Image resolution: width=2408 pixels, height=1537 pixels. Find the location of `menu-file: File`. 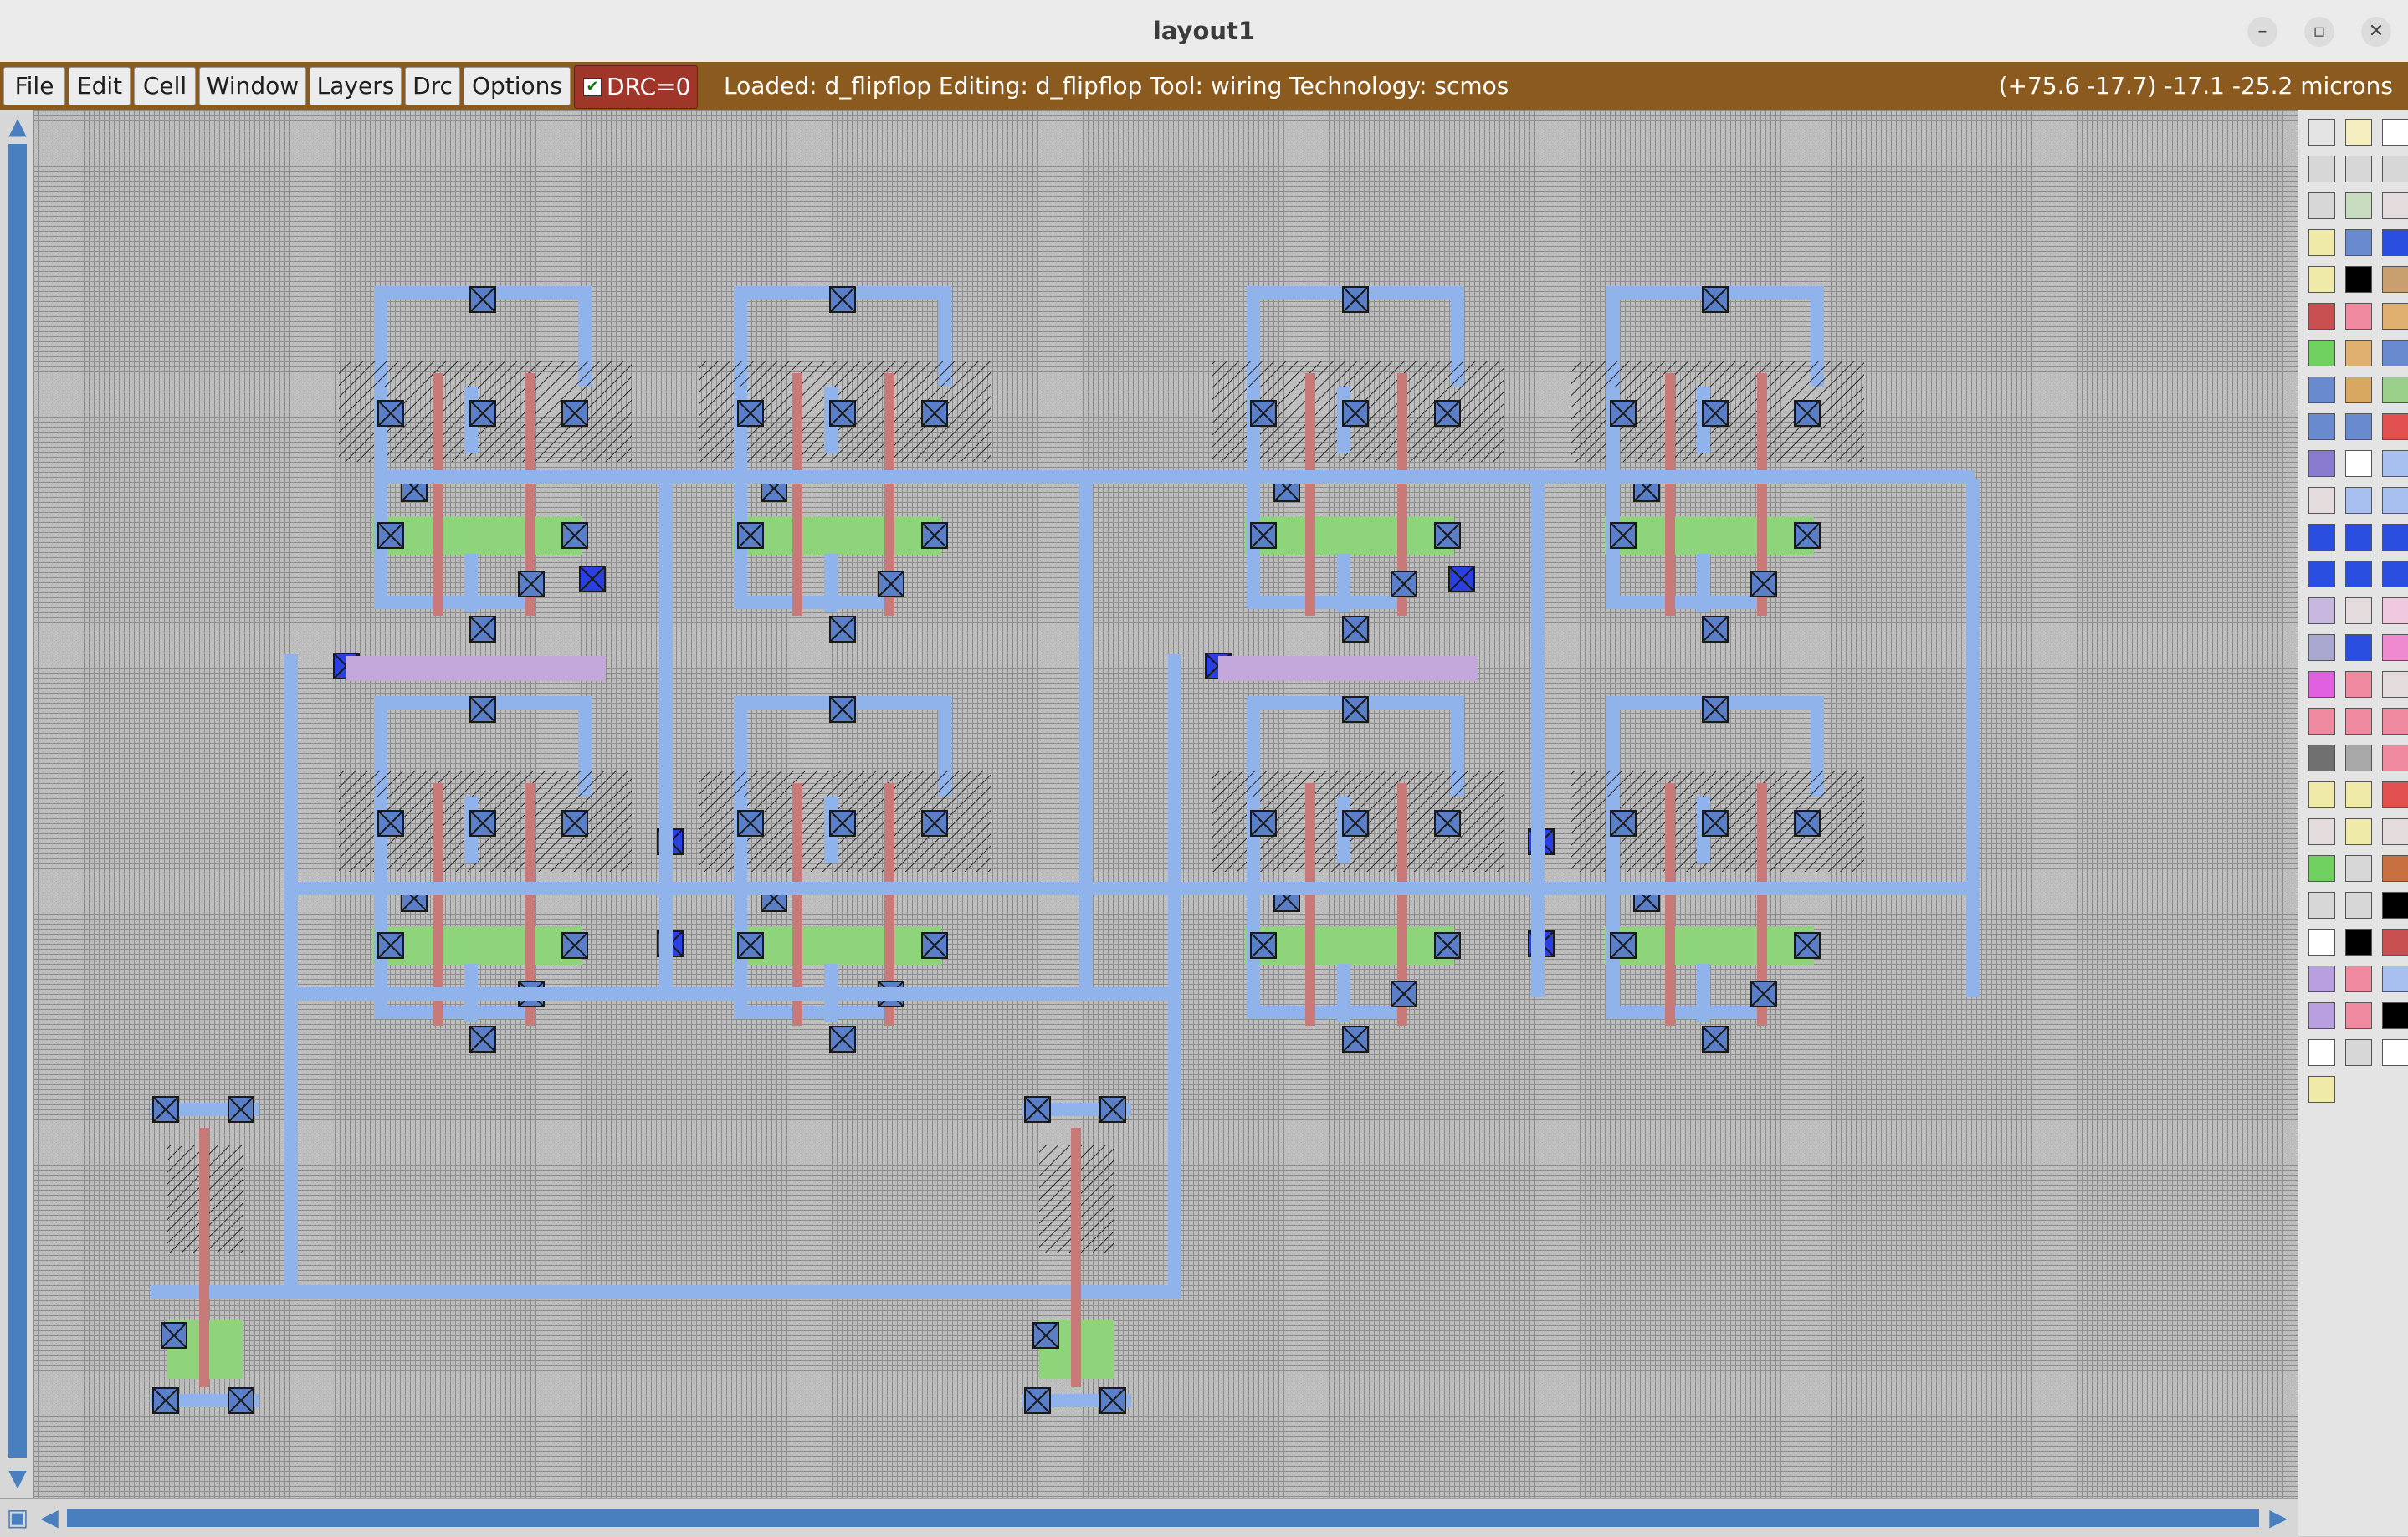

menu-file: File is located at coordinates (34, 86).